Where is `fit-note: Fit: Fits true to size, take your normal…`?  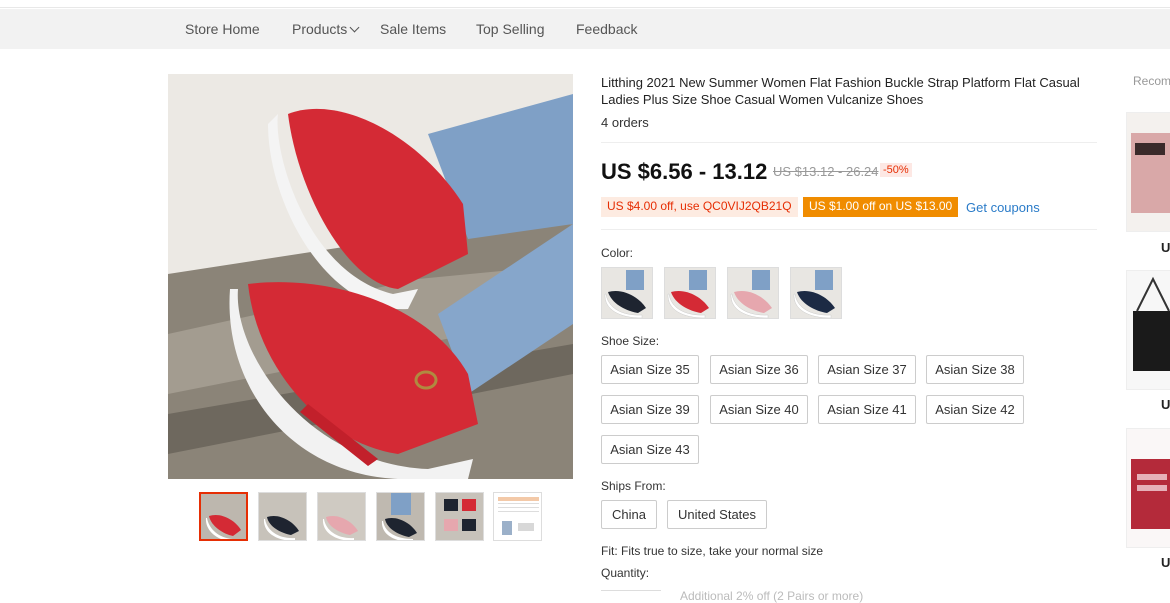 fit-note: Fit: Fits true to size, take your normal… is located at coordinates (712, 551).